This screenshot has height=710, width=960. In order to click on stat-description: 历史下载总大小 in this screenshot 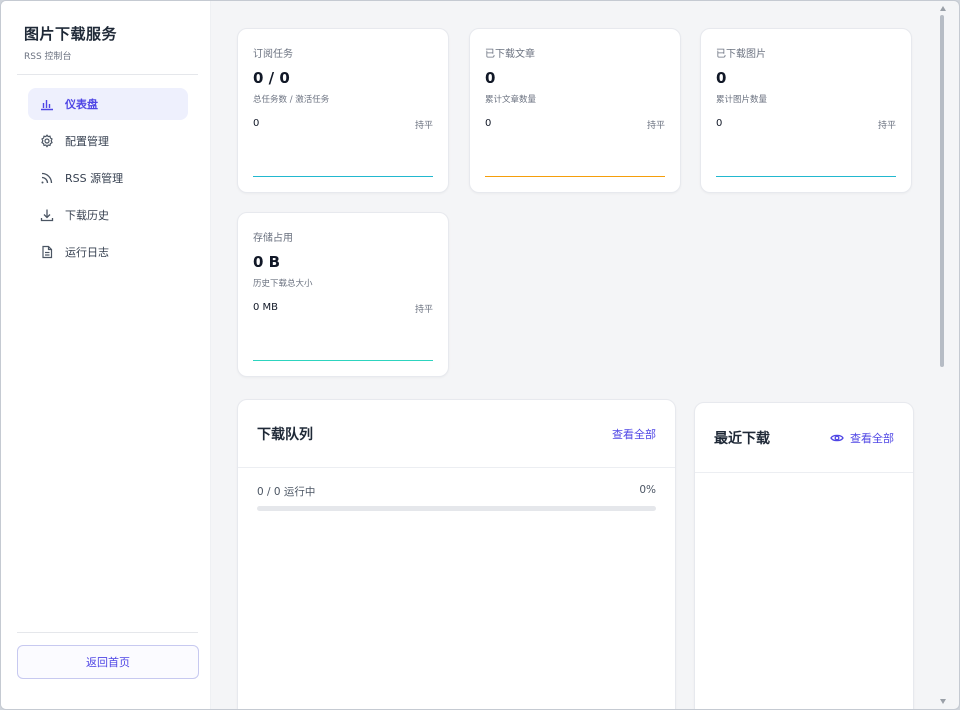, I will do `click(283, 284)`.